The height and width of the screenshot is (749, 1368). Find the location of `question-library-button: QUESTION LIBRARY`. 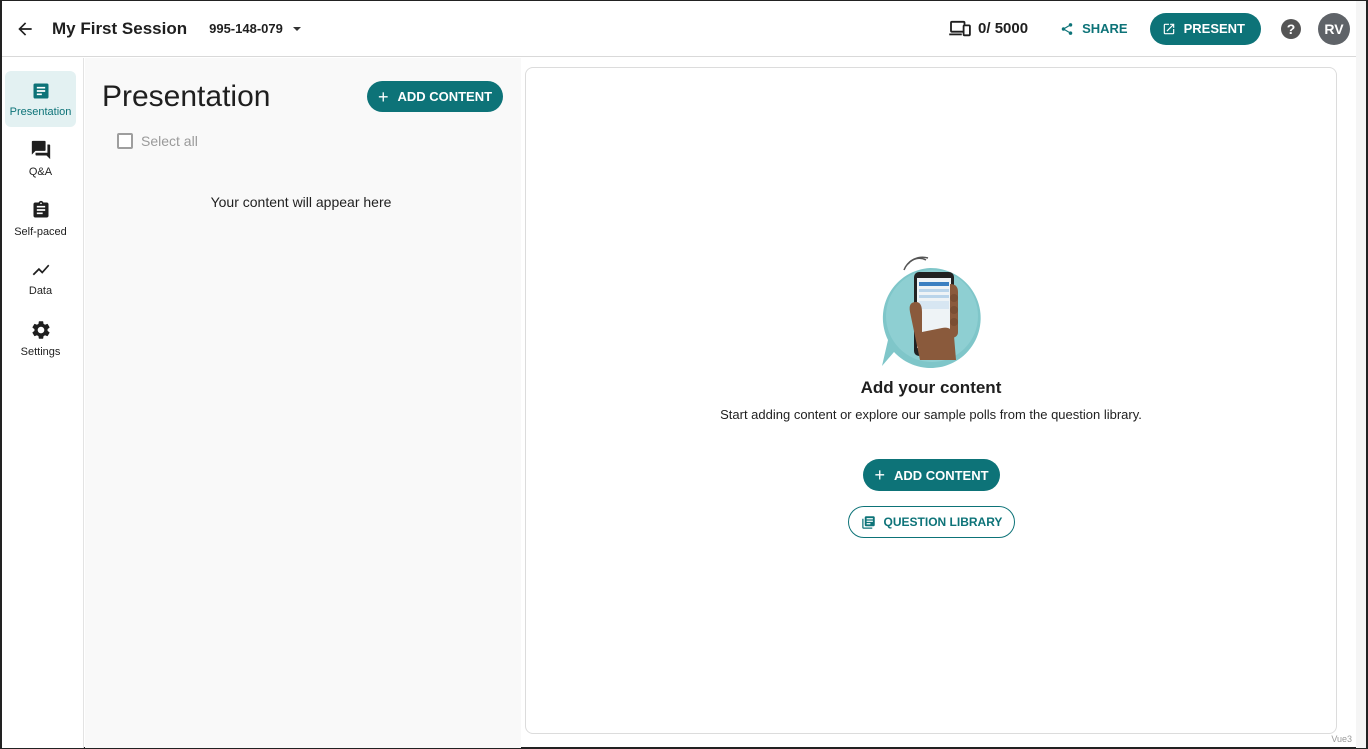

question-library-button: QUESTION LIBRARY is located at coordinates (931, 522).